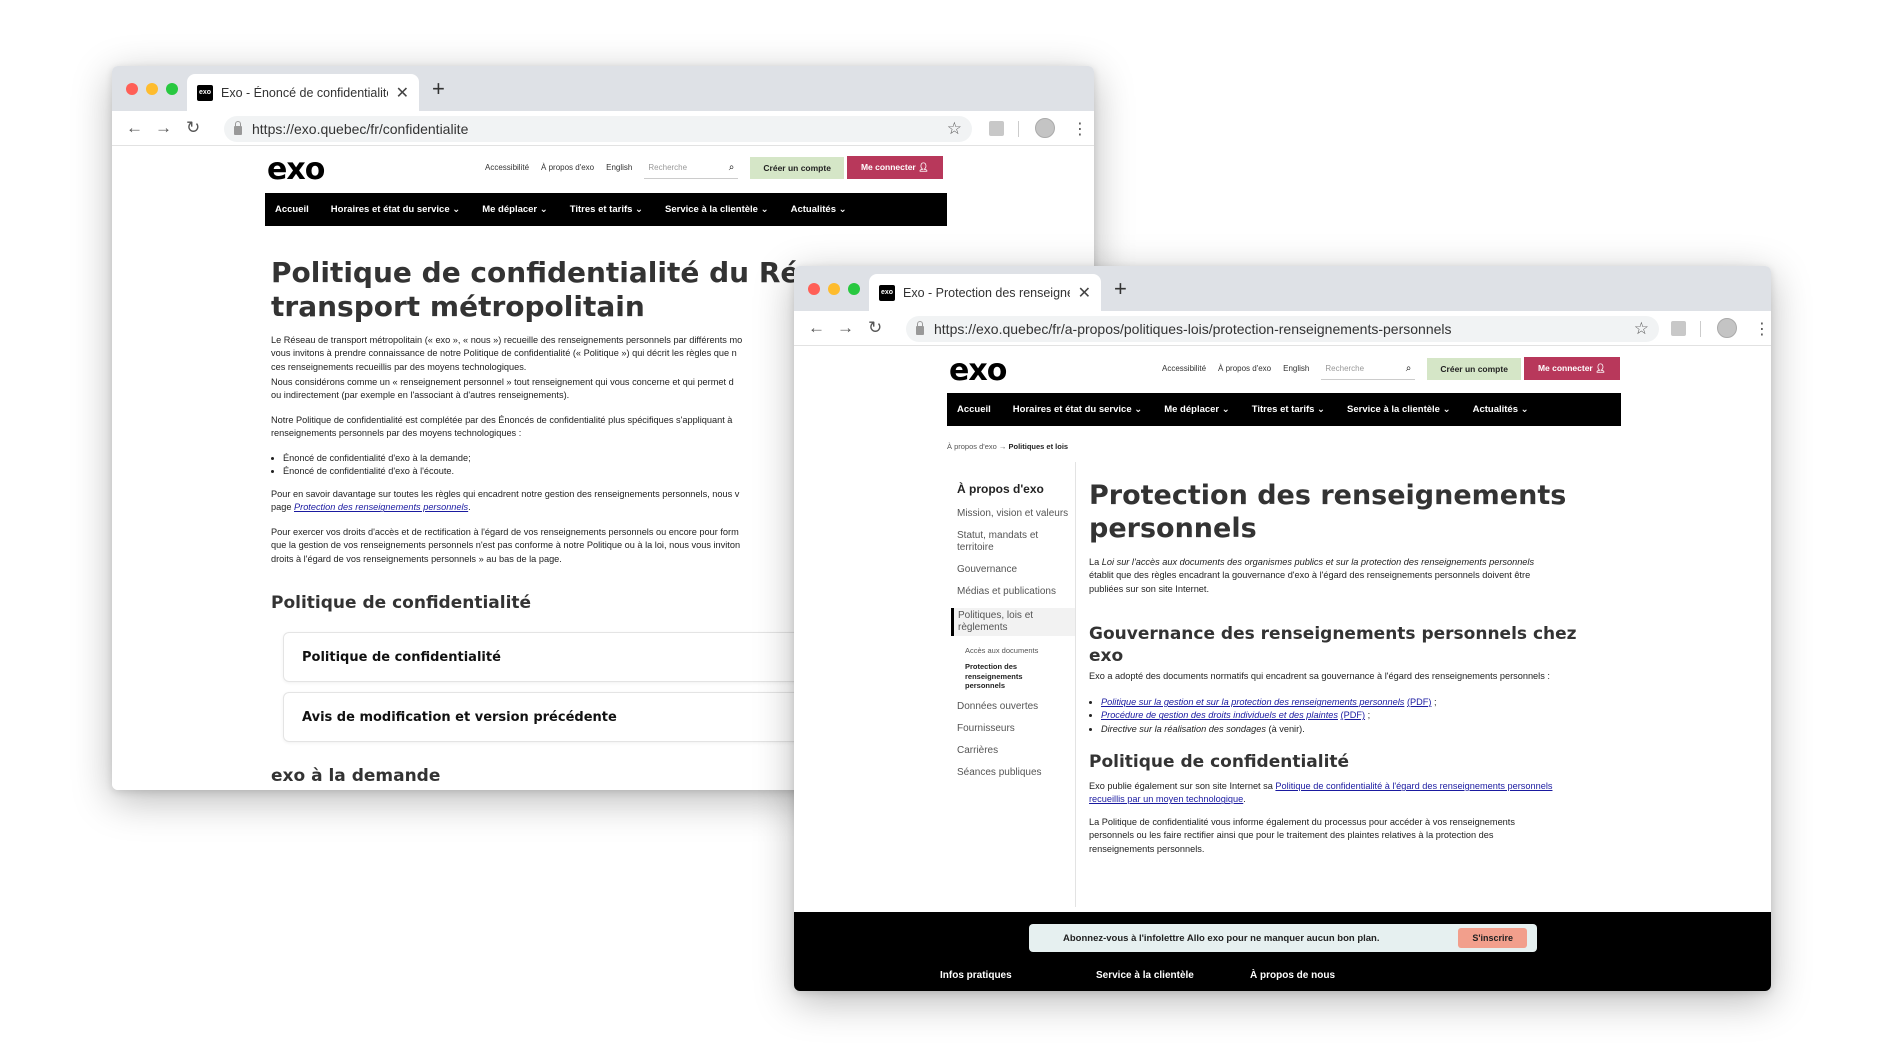  What do you see at coordinates (1013, 570) in the screenshot?
I see `sidebar-item-gouvernance: Gouvernance` at bounding box center [1013, 570].